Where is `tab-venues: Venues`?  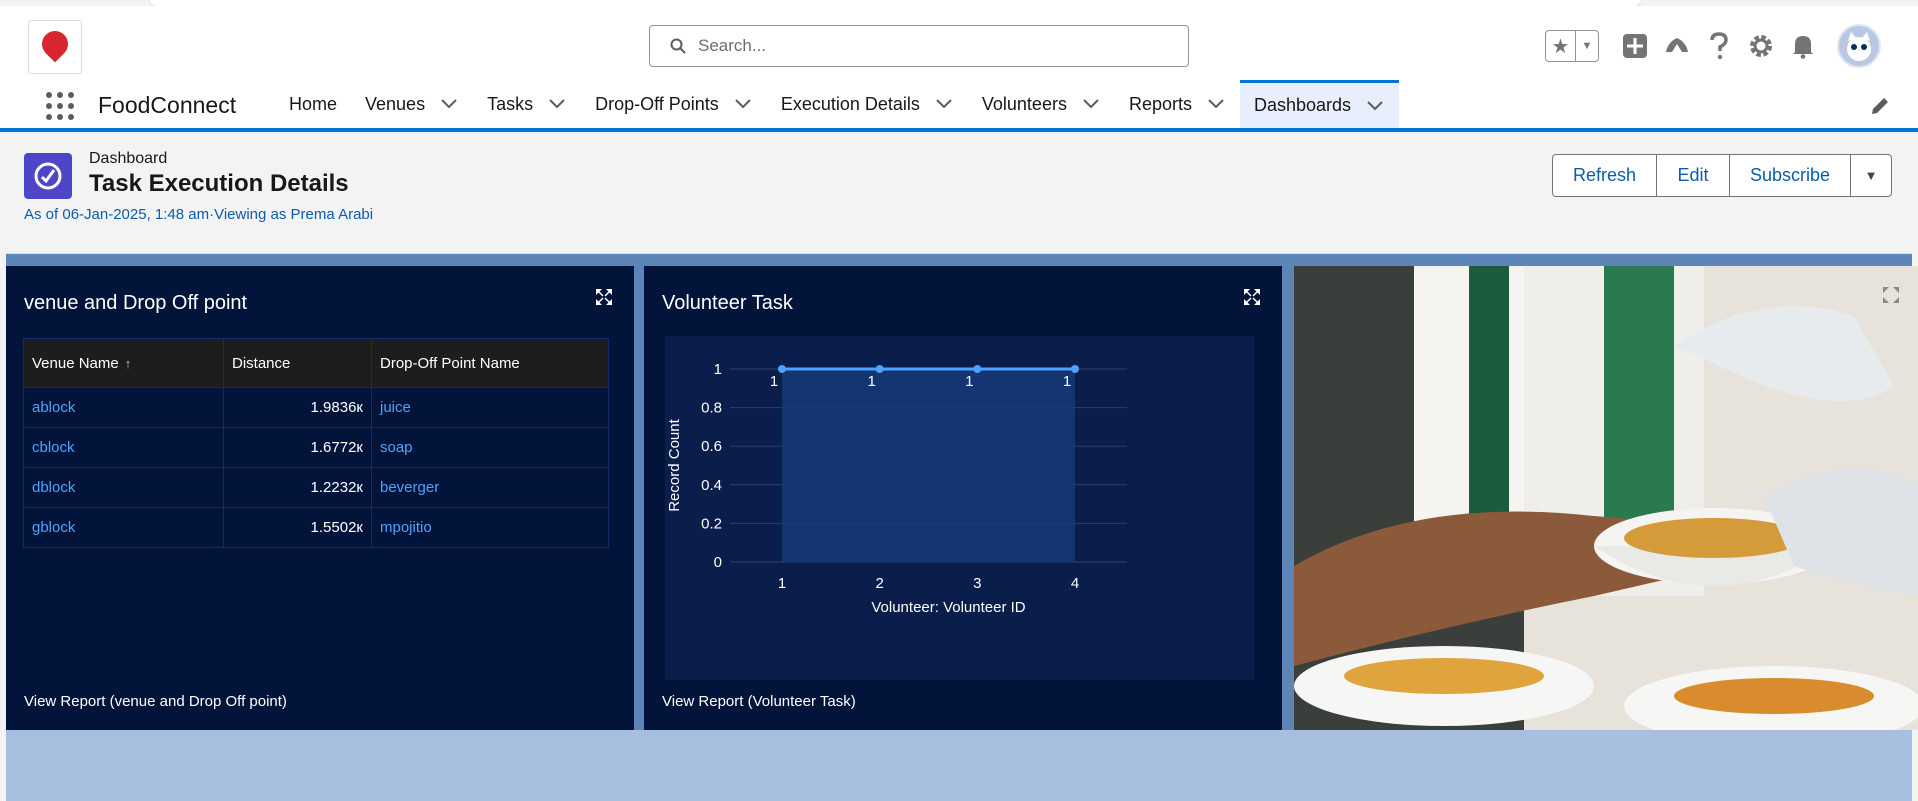 tab-venues: Venues is located at coordinates (412, 104).